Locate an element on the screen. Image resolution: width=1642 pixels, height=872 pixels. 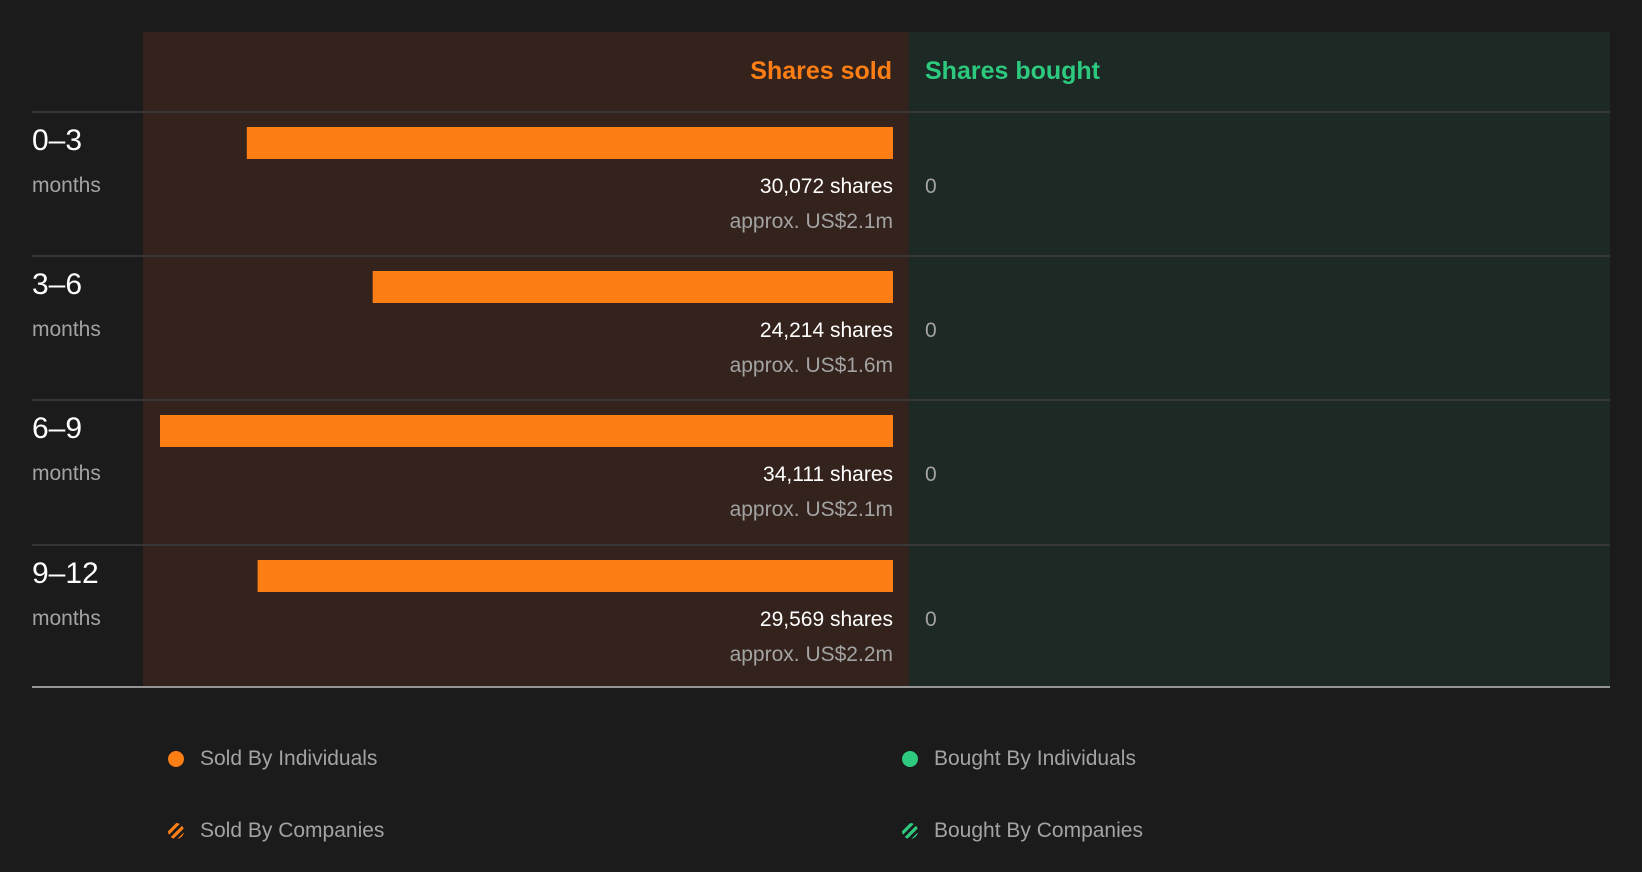
legend-item-bought-companies: Bought By Companies is located at coordinates (1022, 831).